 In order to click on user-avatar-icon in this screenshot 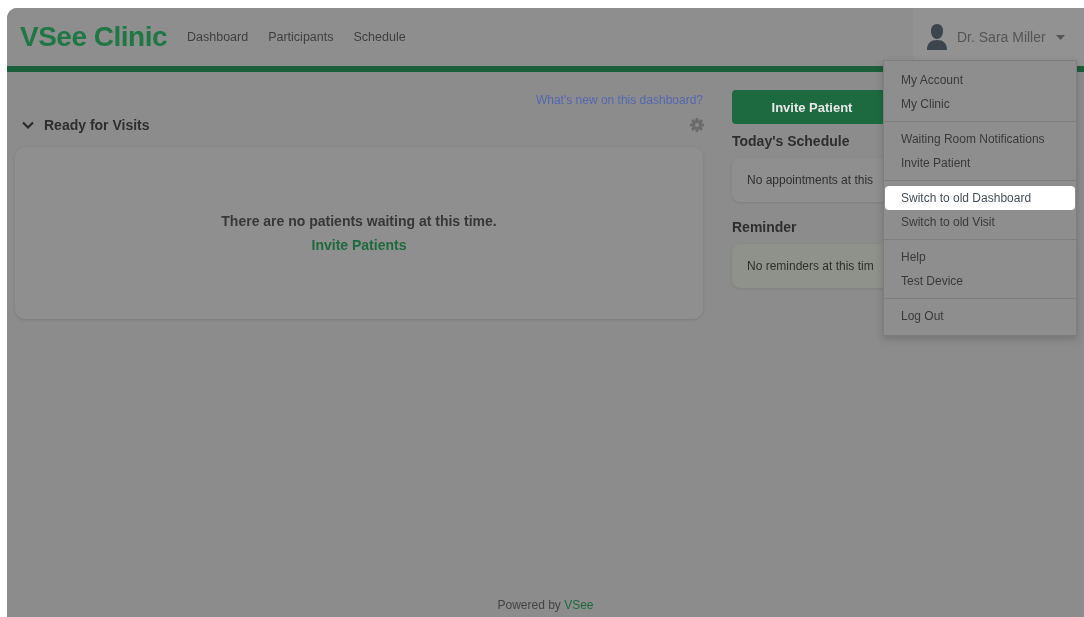, I will do `click(937, 37)`.